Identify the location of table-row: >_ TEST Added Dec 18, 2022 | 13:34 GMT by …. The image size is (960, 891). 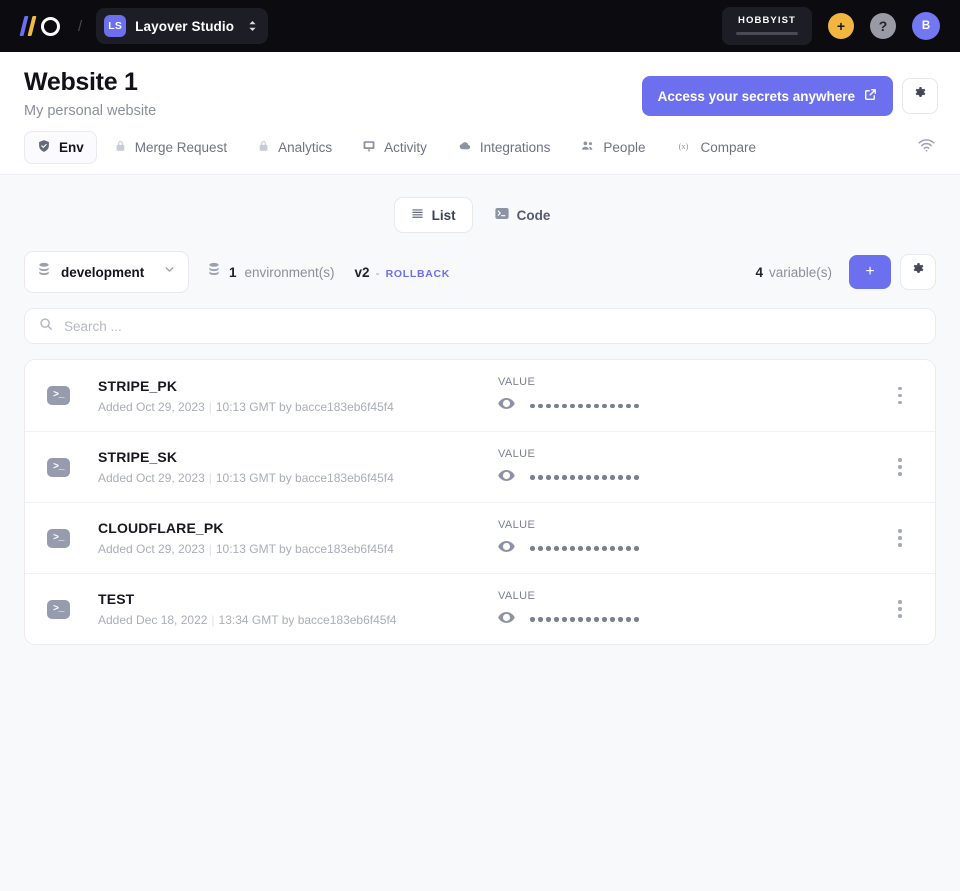
(480, 608).